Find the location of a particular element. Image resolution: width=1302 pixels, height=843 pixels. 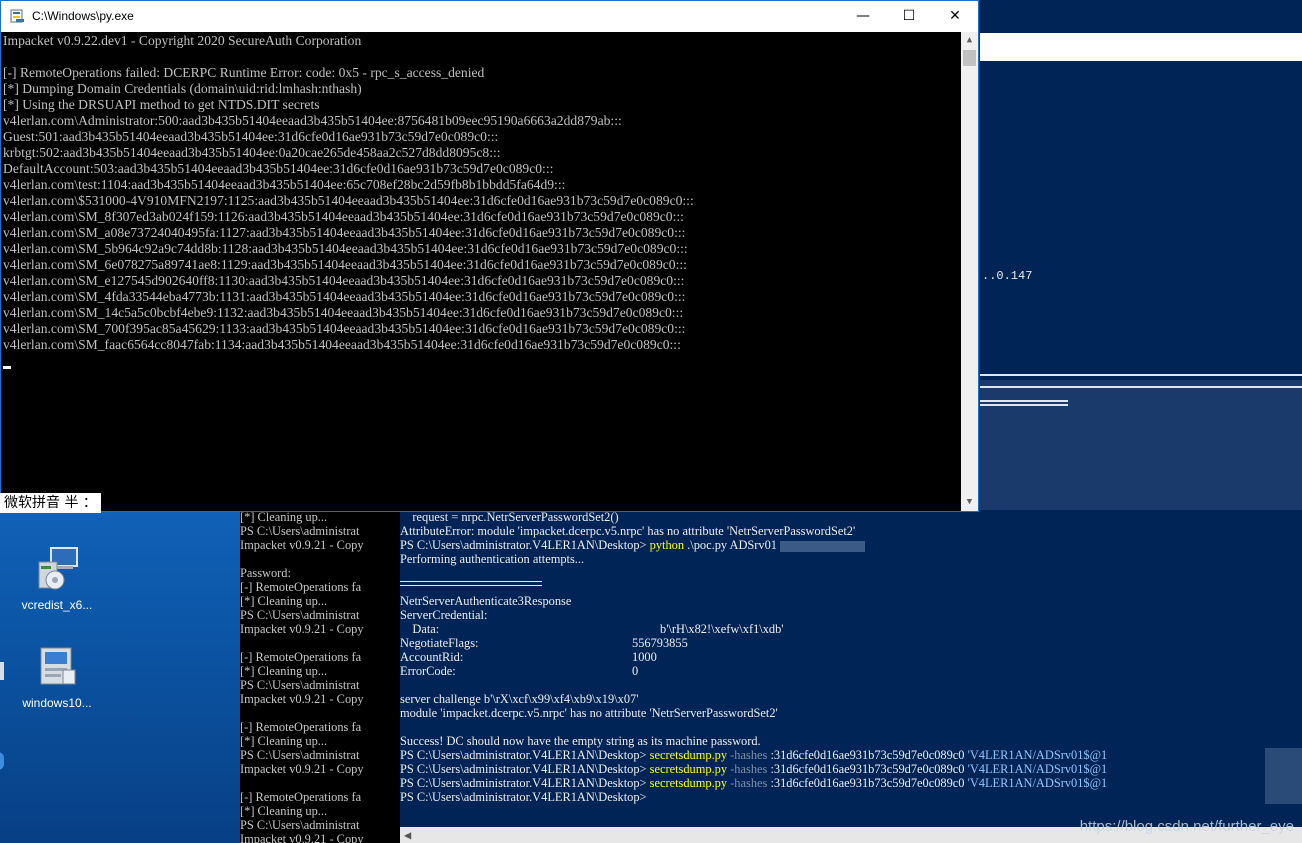

ps-line: Data: b'\rH\x82!\xefw\xf1\xdb' is located at coordinates (851, 629).